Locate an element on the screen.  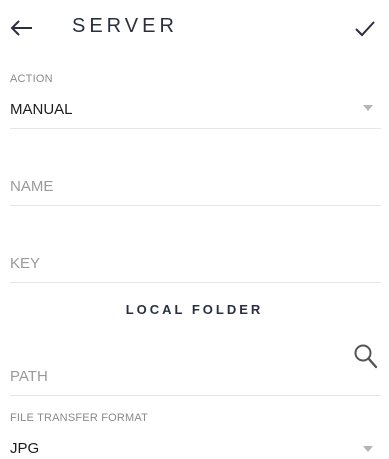
action-select: MANUAL is located at coordinates (41, 109).